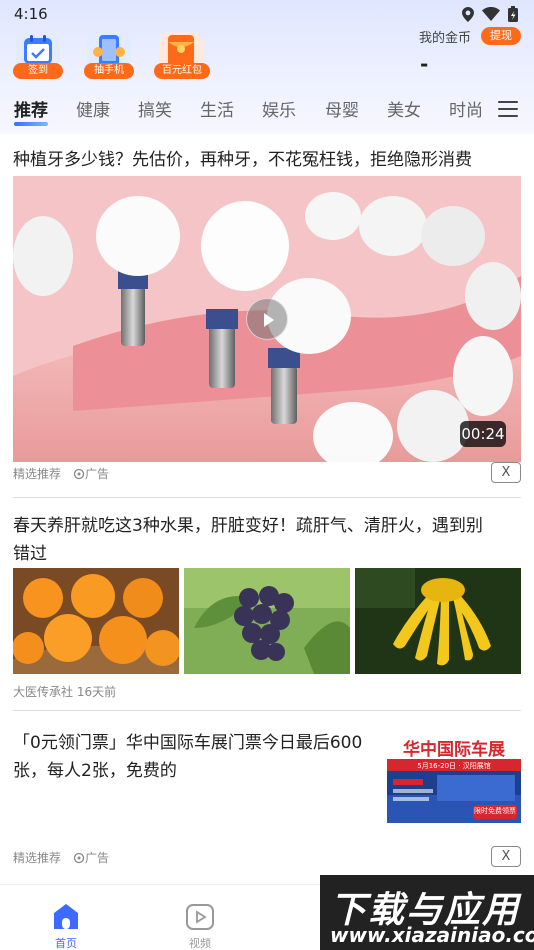 This screenshot has width=534, height=950. What do you see at coordinates (454, 766) in the screenshot?
I see `ad-banner-date: 5月16-20日 · 汉阳展馆` at bounding box center [454, 766].